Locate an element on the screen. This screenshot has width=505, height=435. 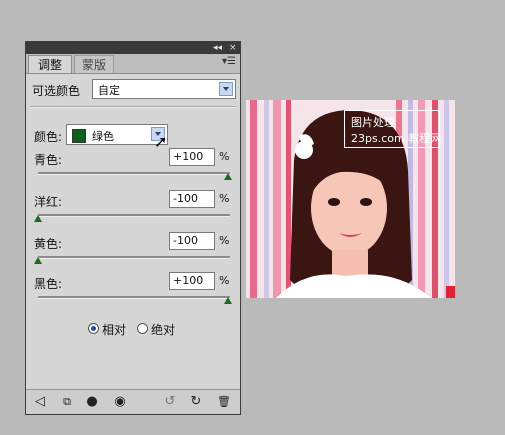
magenta-slider-thumb is located at coordinates (38, 218).